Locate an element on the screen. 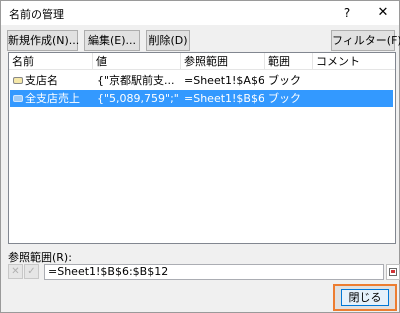  table-row: 支店名 {"京都駅前支... =Sheet1!$A$6:$... ブック is located at coordinates (201, 80).